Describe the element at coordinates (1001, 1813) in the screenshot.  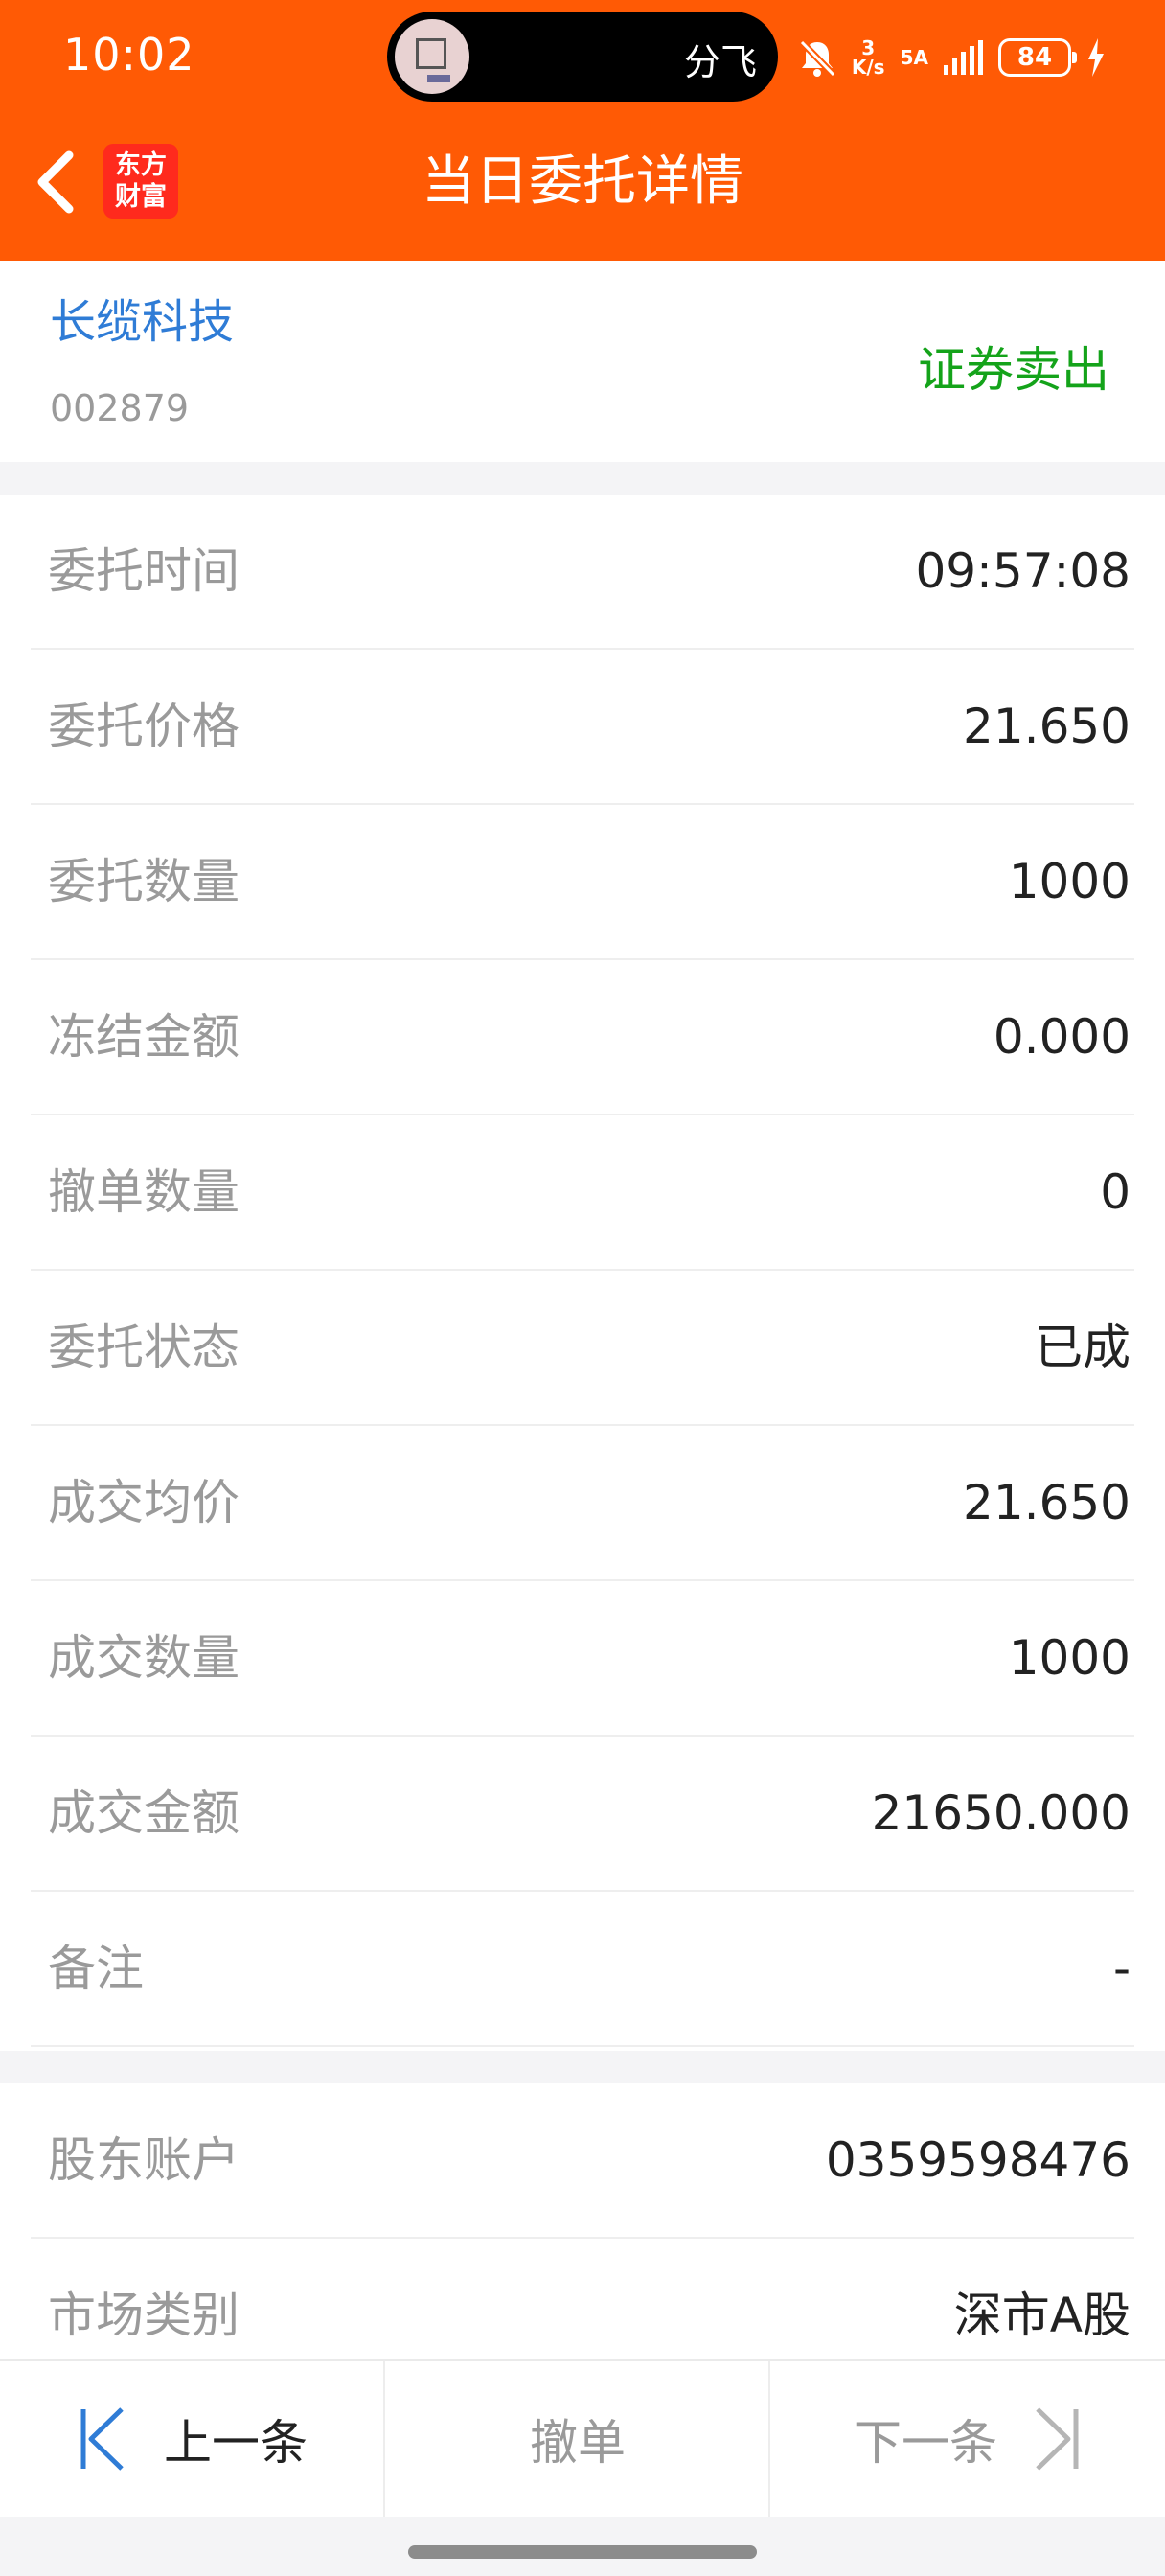
I see `detail-value: 21650.000` at that location.